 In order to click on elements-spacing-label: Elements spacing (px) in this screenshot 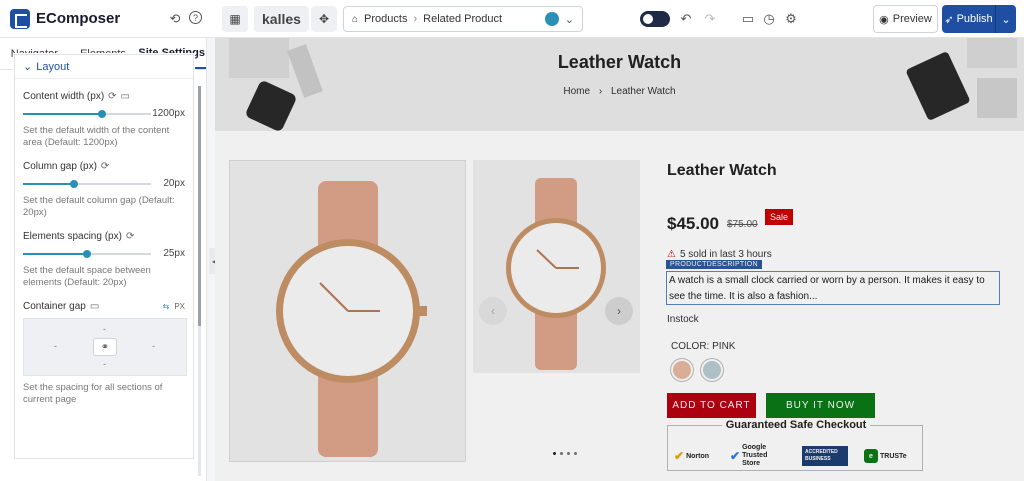, I will do `click(72, 236)`.